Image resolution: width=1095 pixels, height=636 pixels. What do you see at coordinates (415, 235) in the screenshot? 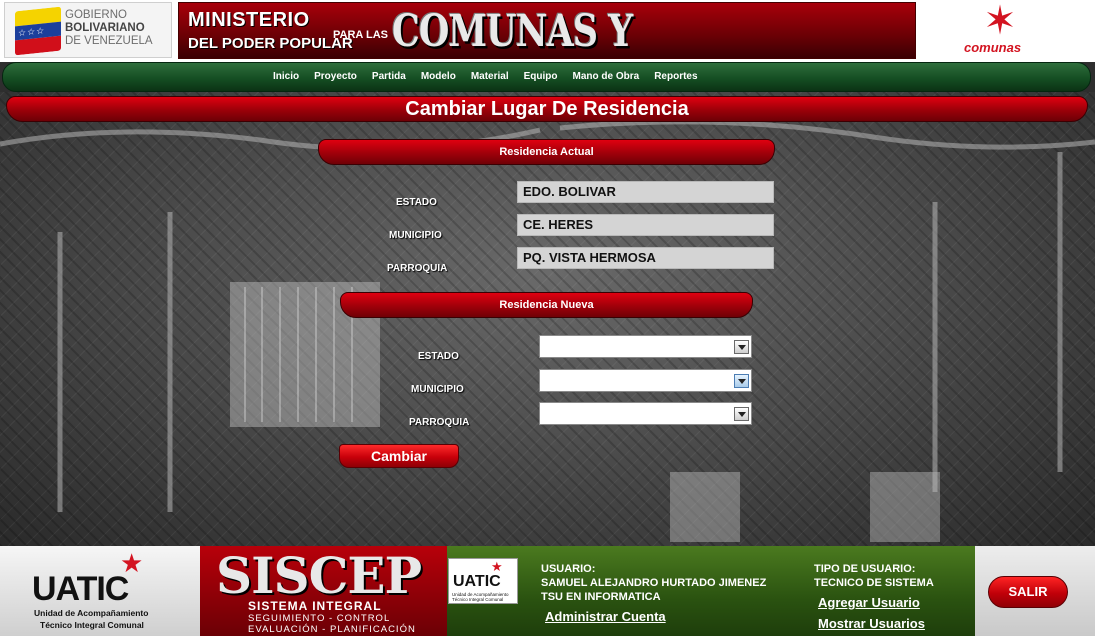
I see `municipio-label: MUNICIPIO` at bounding box center [415, 235].